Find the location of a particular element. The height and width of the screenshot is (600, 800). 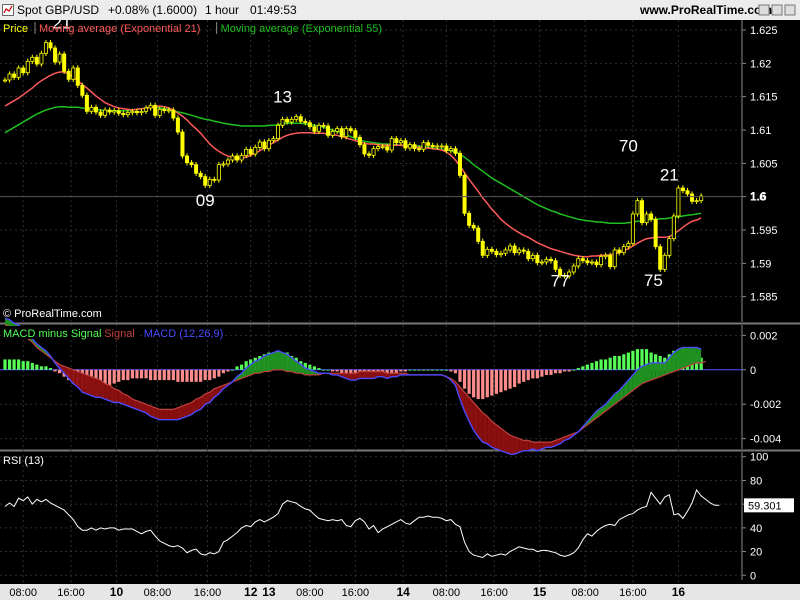

rsi-tick-label: 100 is located at coordinates (759, 458).